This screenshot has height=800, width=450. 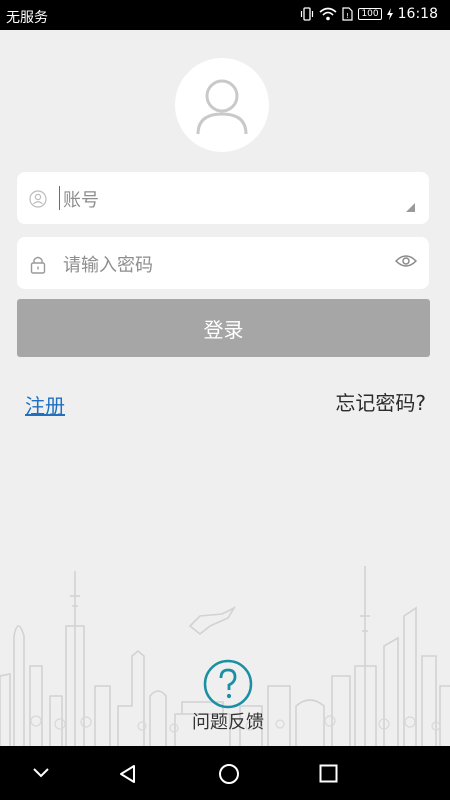 I want to click on lock-icon, so click(x=38, y=265).